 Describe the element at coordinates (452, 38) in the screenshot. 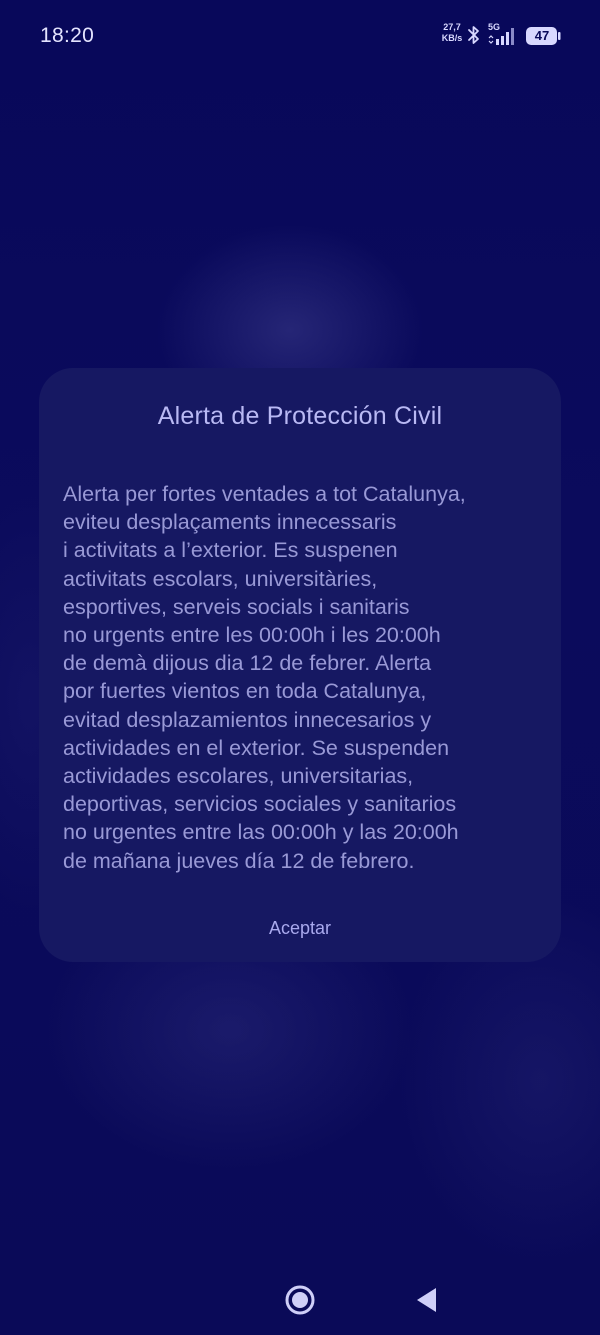

I see `network-speed-unit: KB/s` at that location.